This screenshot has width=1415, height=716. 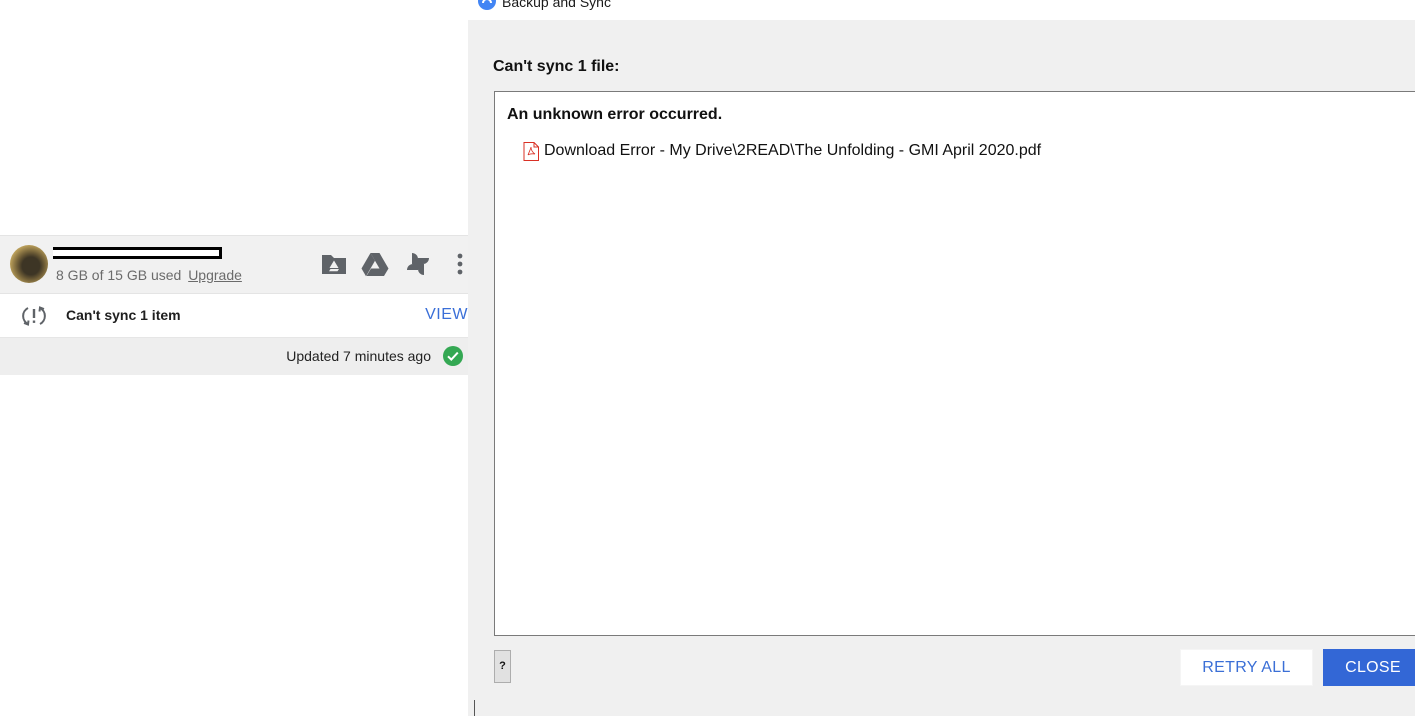 I want to click on pdf-file-icon, so click(x=531, y=151).